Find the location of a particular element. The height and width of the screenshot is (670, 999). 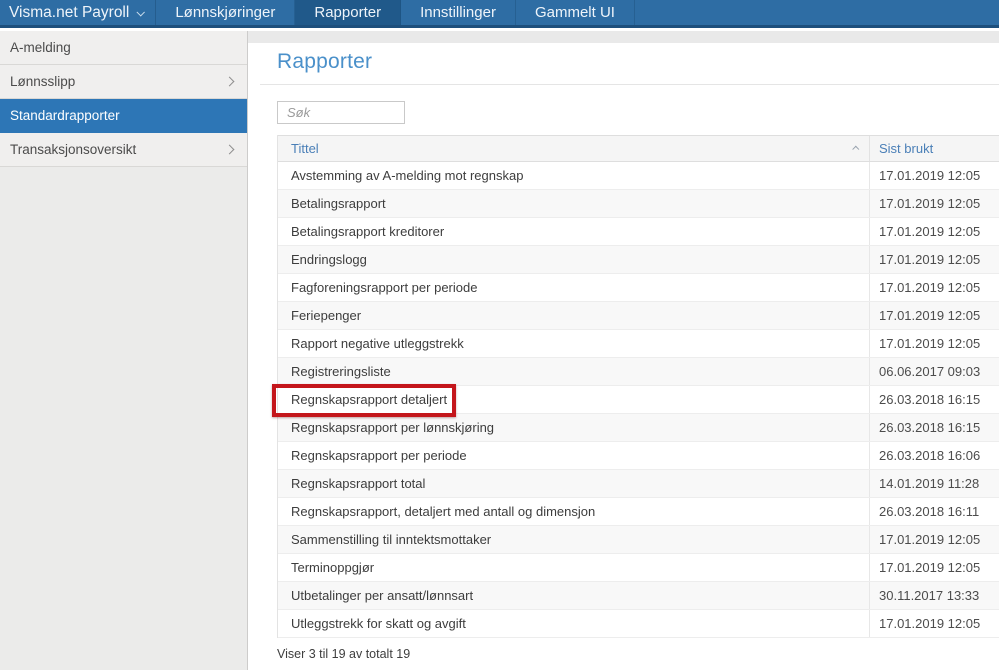

last-used-cell: 26.03.2018 16:06 is located at coordinates (934, 455).